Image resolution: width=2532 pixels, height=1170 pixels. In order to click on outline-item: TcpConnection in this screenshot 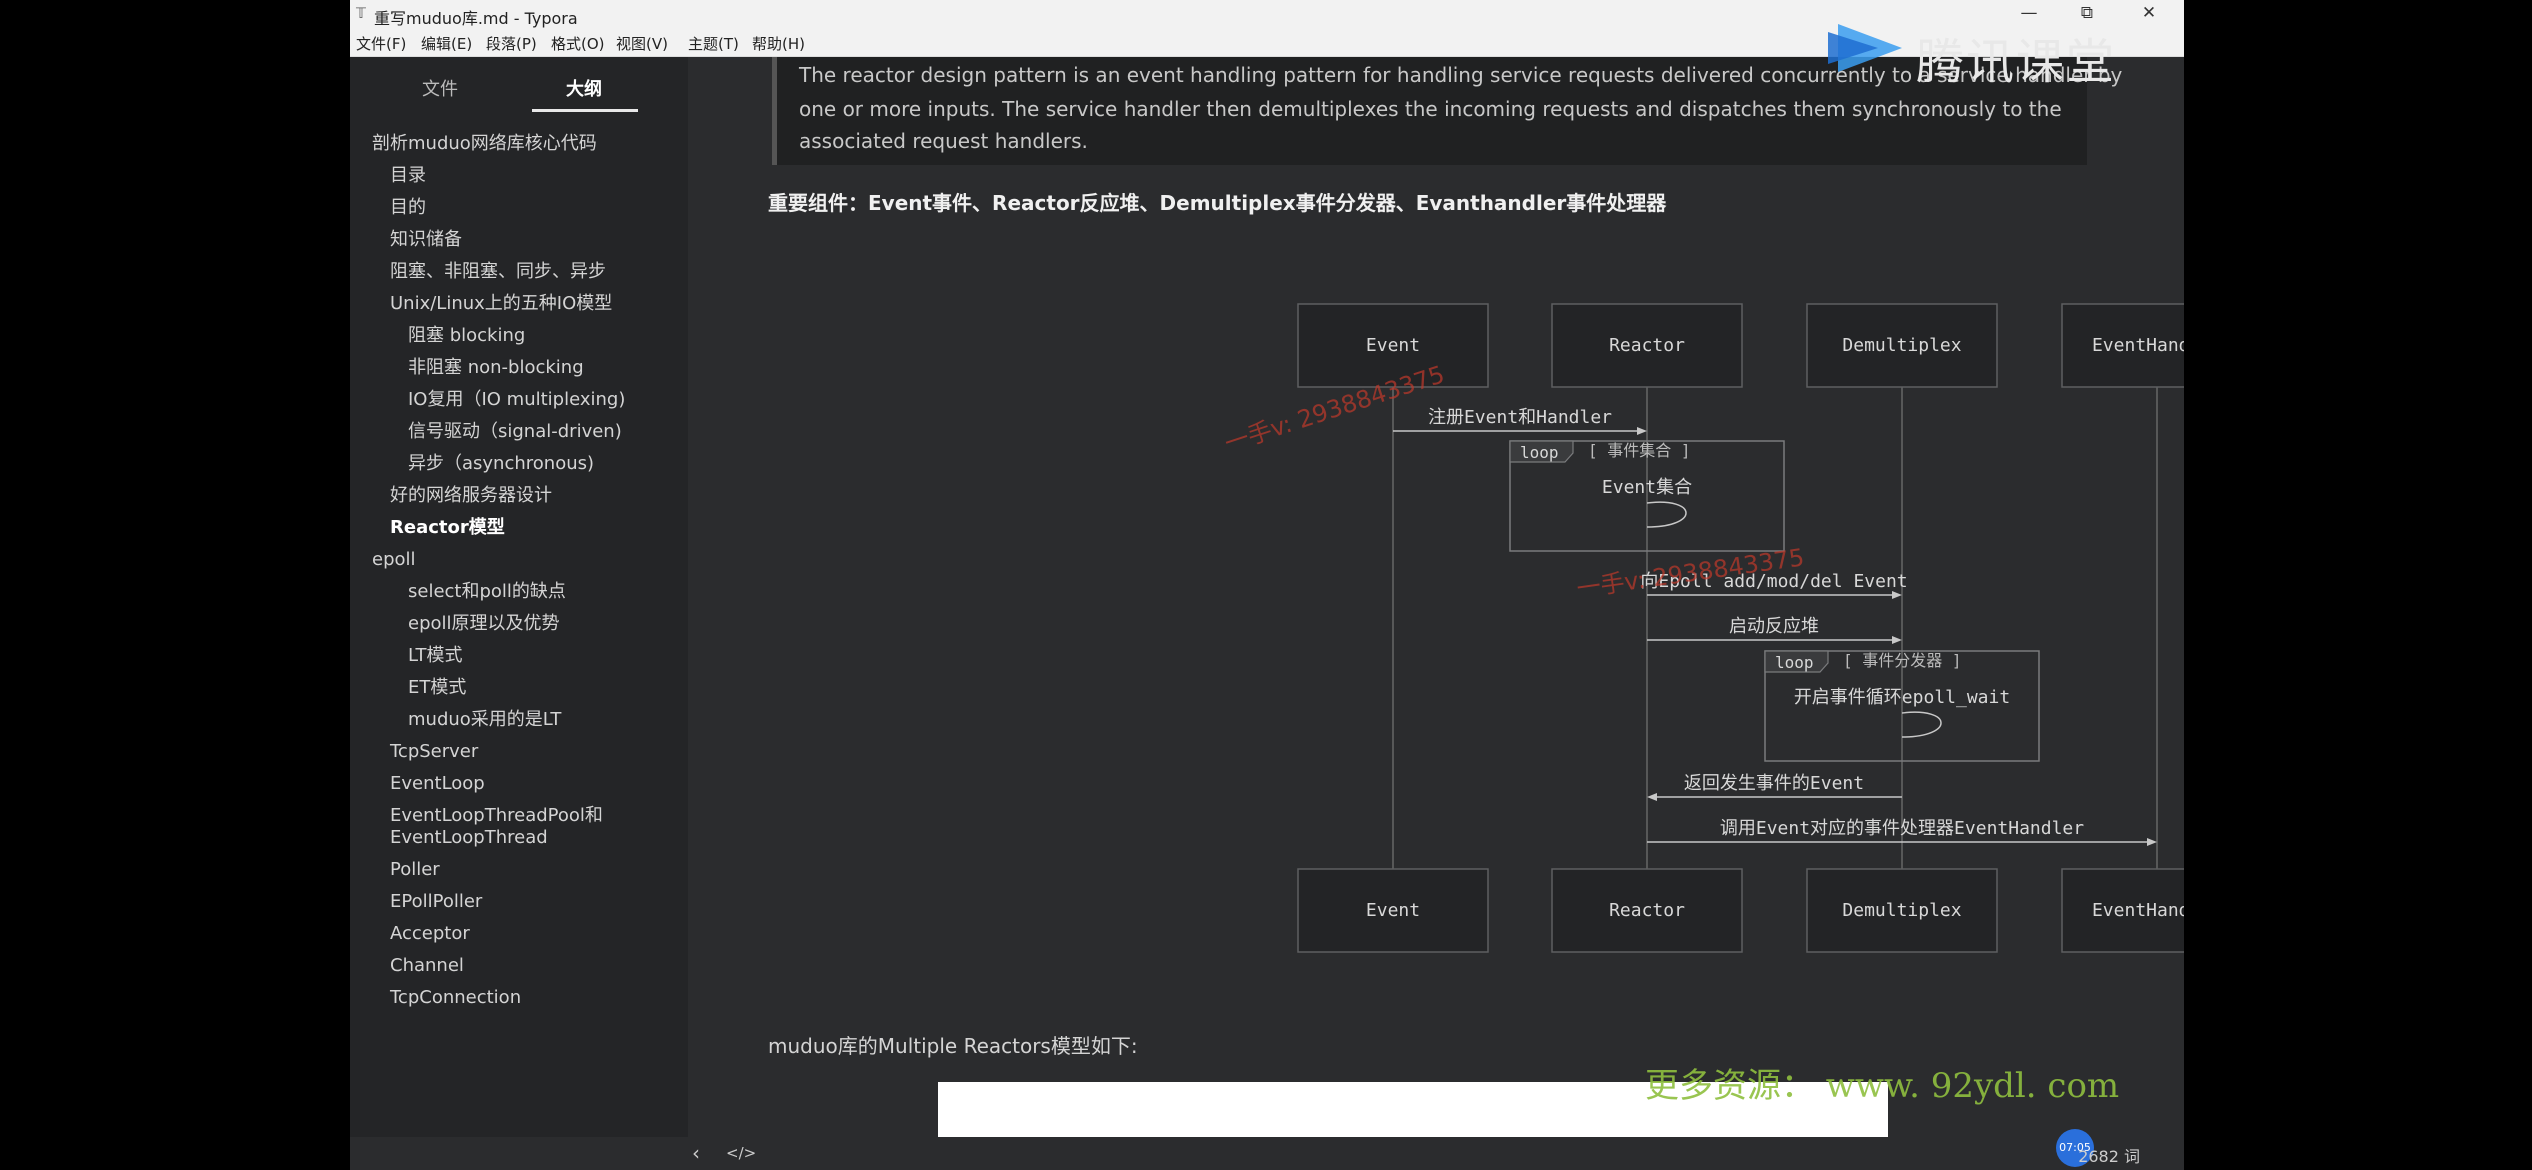, I will do `click(455, 998)`.